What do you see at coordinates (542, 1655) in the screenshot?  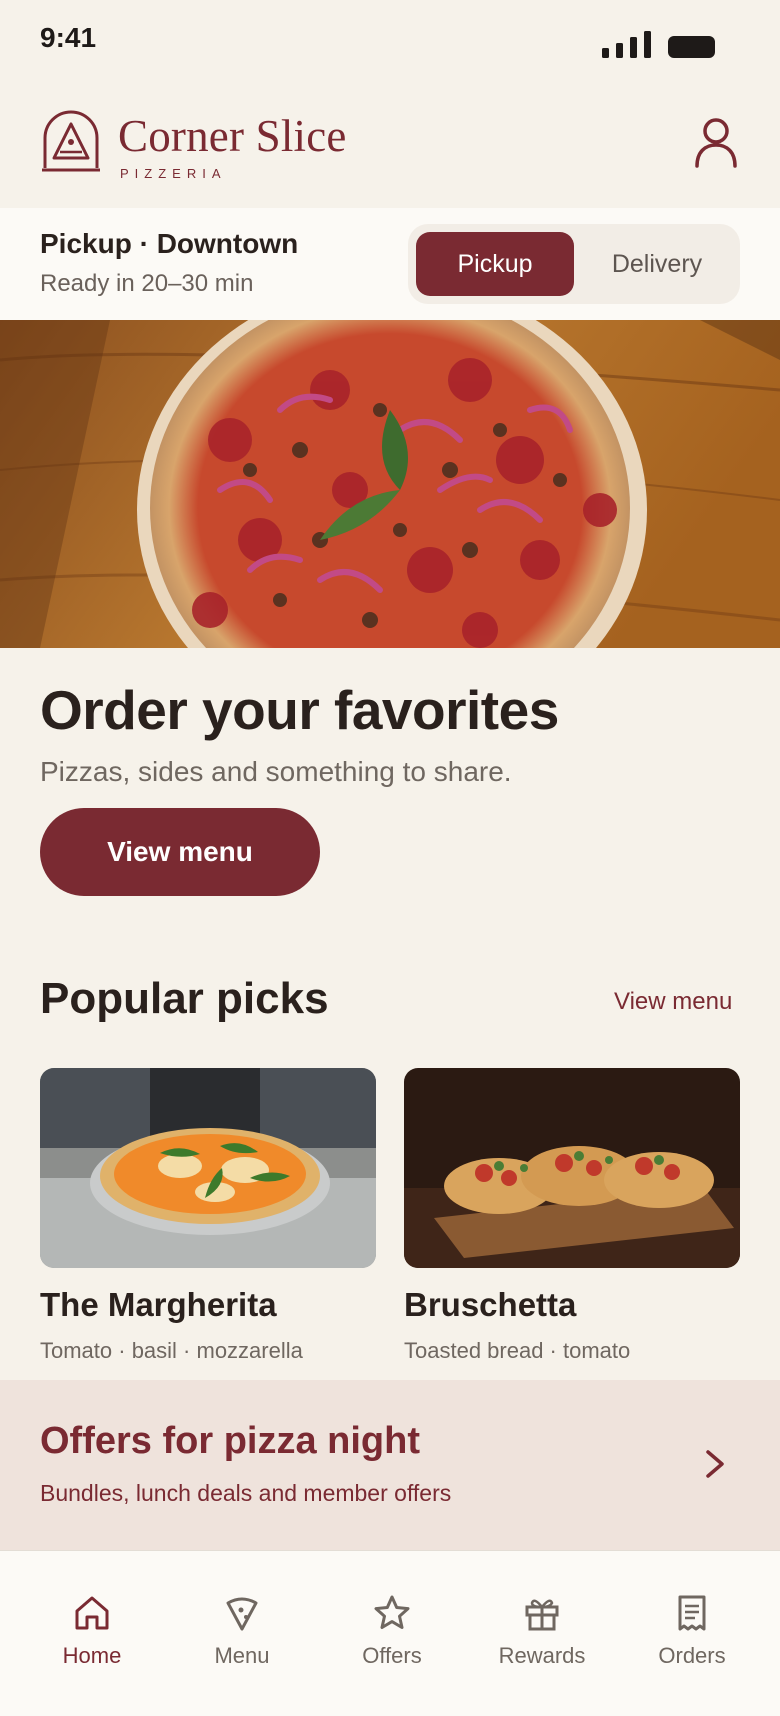 I see `tab-label: Rewards` at bounding box center [542, 1655].